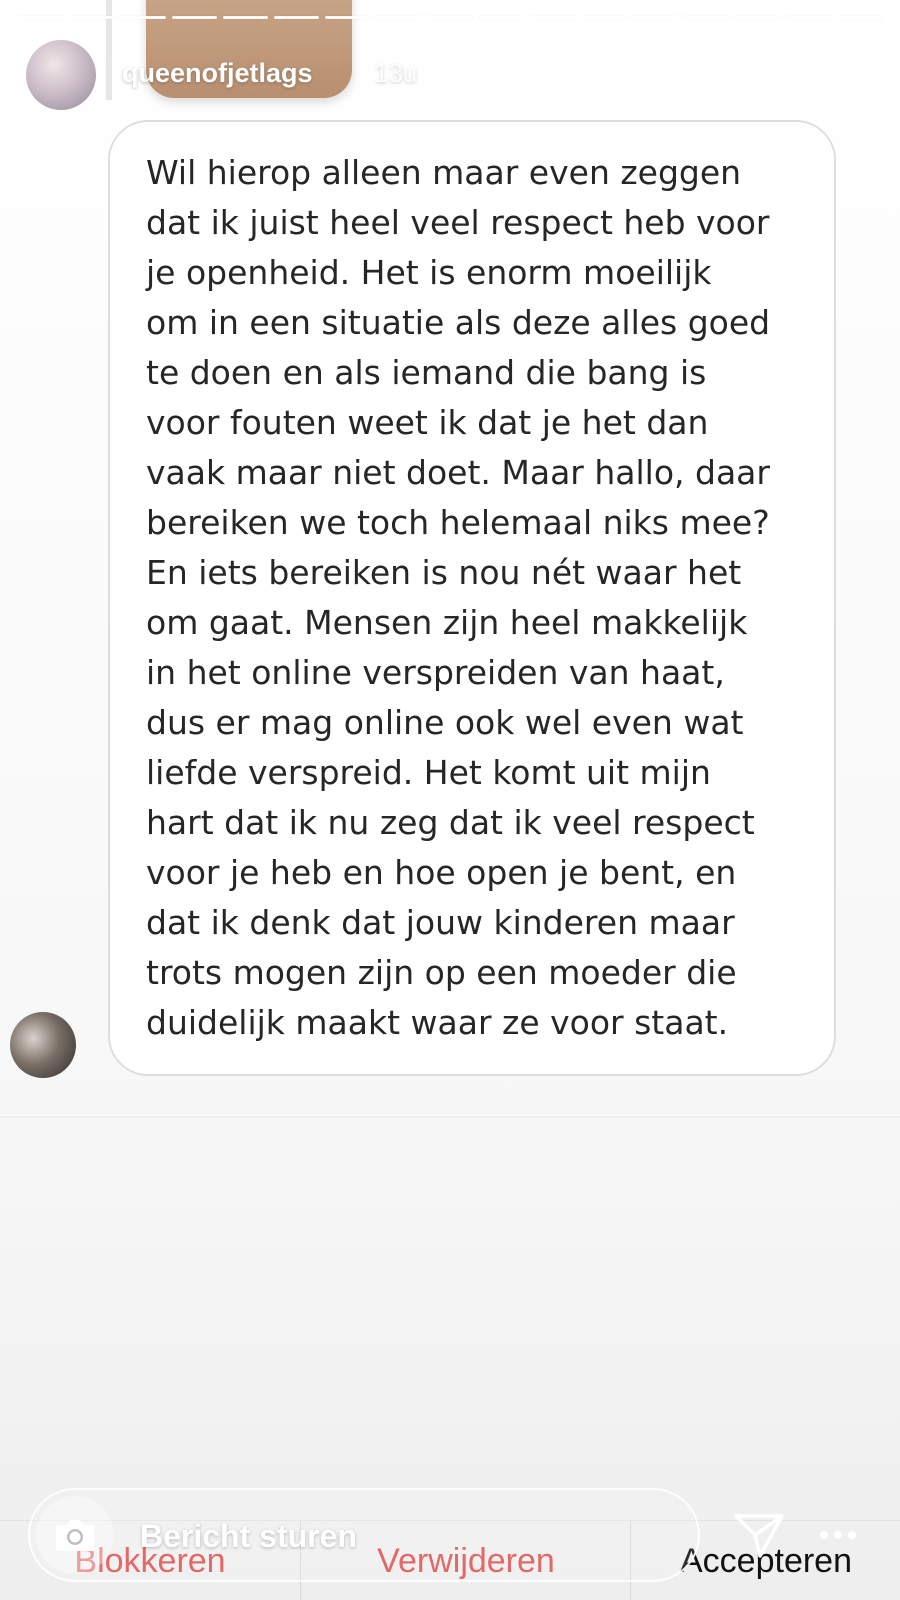 The height and width of the screenshot is (1600, 900). Describe the element at coordinates (427, 422) in the screenshot. I see `message-line: voor fouten weet ik dat je het dan` at that location.